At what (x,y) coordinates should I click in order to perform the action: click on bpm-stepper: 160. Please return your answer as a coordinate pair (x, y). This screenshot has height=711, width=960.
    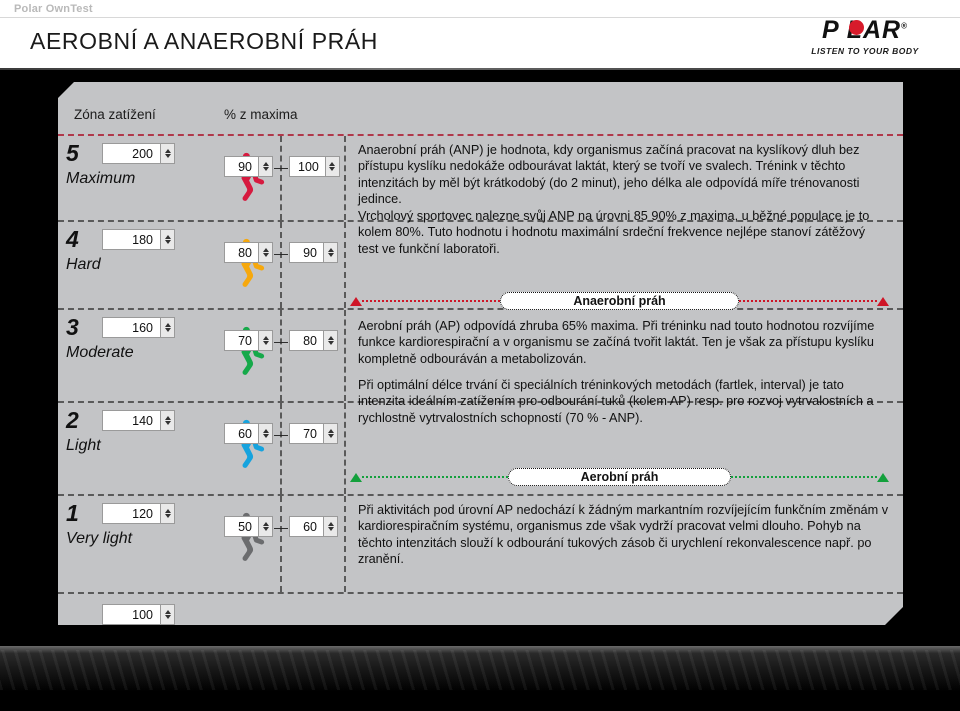
    Looking at the image, I should click on (138, 327).